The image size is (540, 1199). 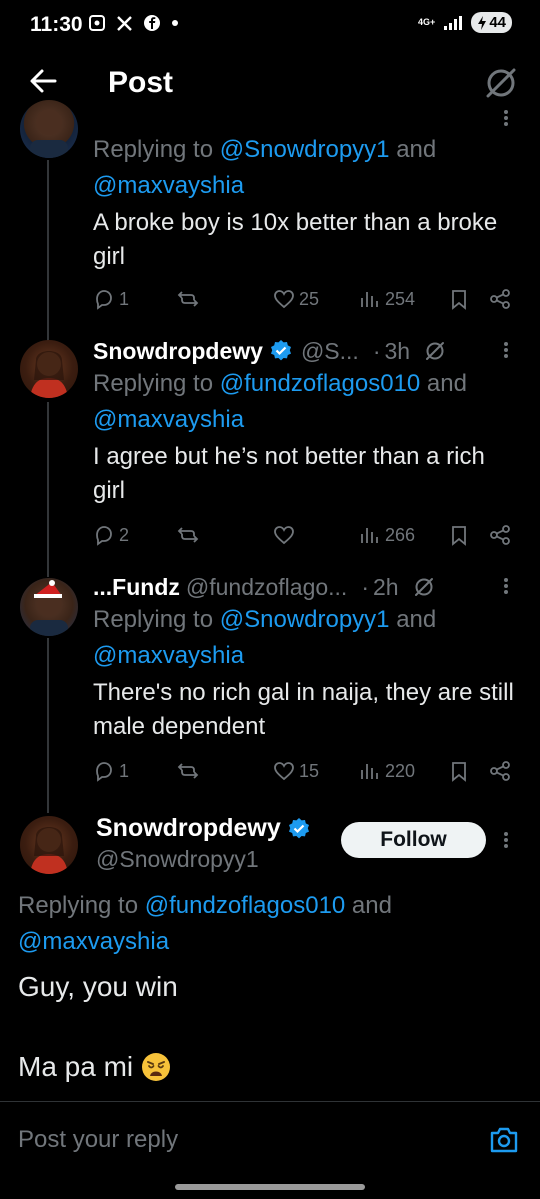 What do you see at coordinates (397, 350) in the screenshot?
I see `timestamp: 3h` at bounding box center [397, 350].